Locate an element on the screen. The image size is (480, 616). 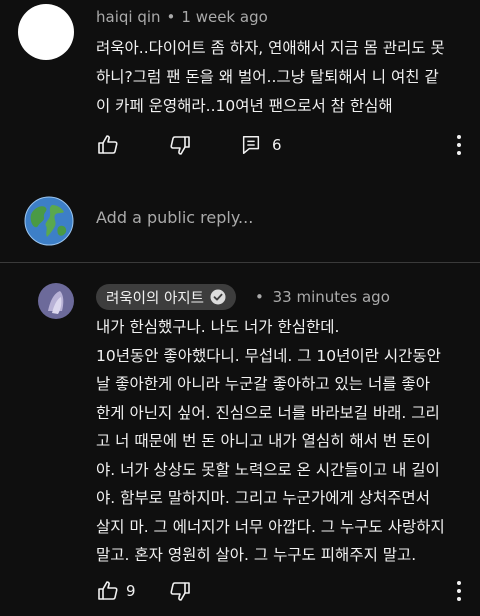
comment-icon is located at coordinates (251, 145).